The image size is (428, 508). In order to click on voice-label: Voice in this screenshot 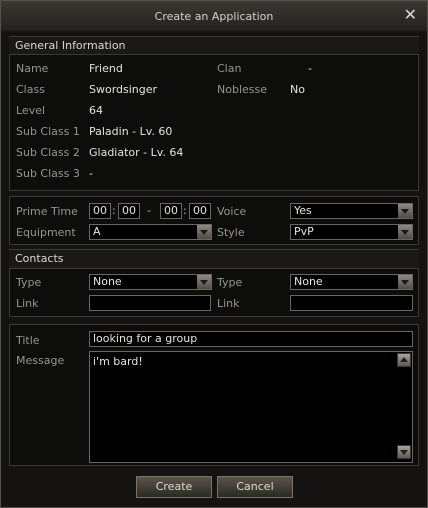, I will do `click(232, 211)`.